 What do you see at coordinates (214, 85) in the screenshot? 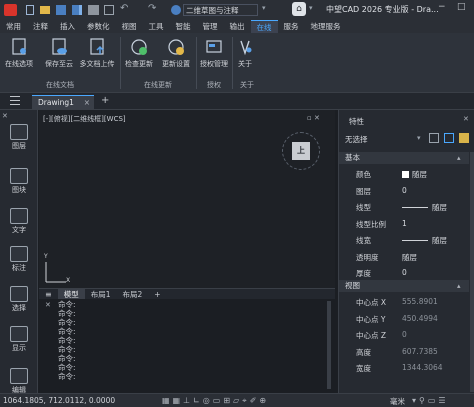
I see `ribbon-group-license: 授权` at bounding box center [214, 85].